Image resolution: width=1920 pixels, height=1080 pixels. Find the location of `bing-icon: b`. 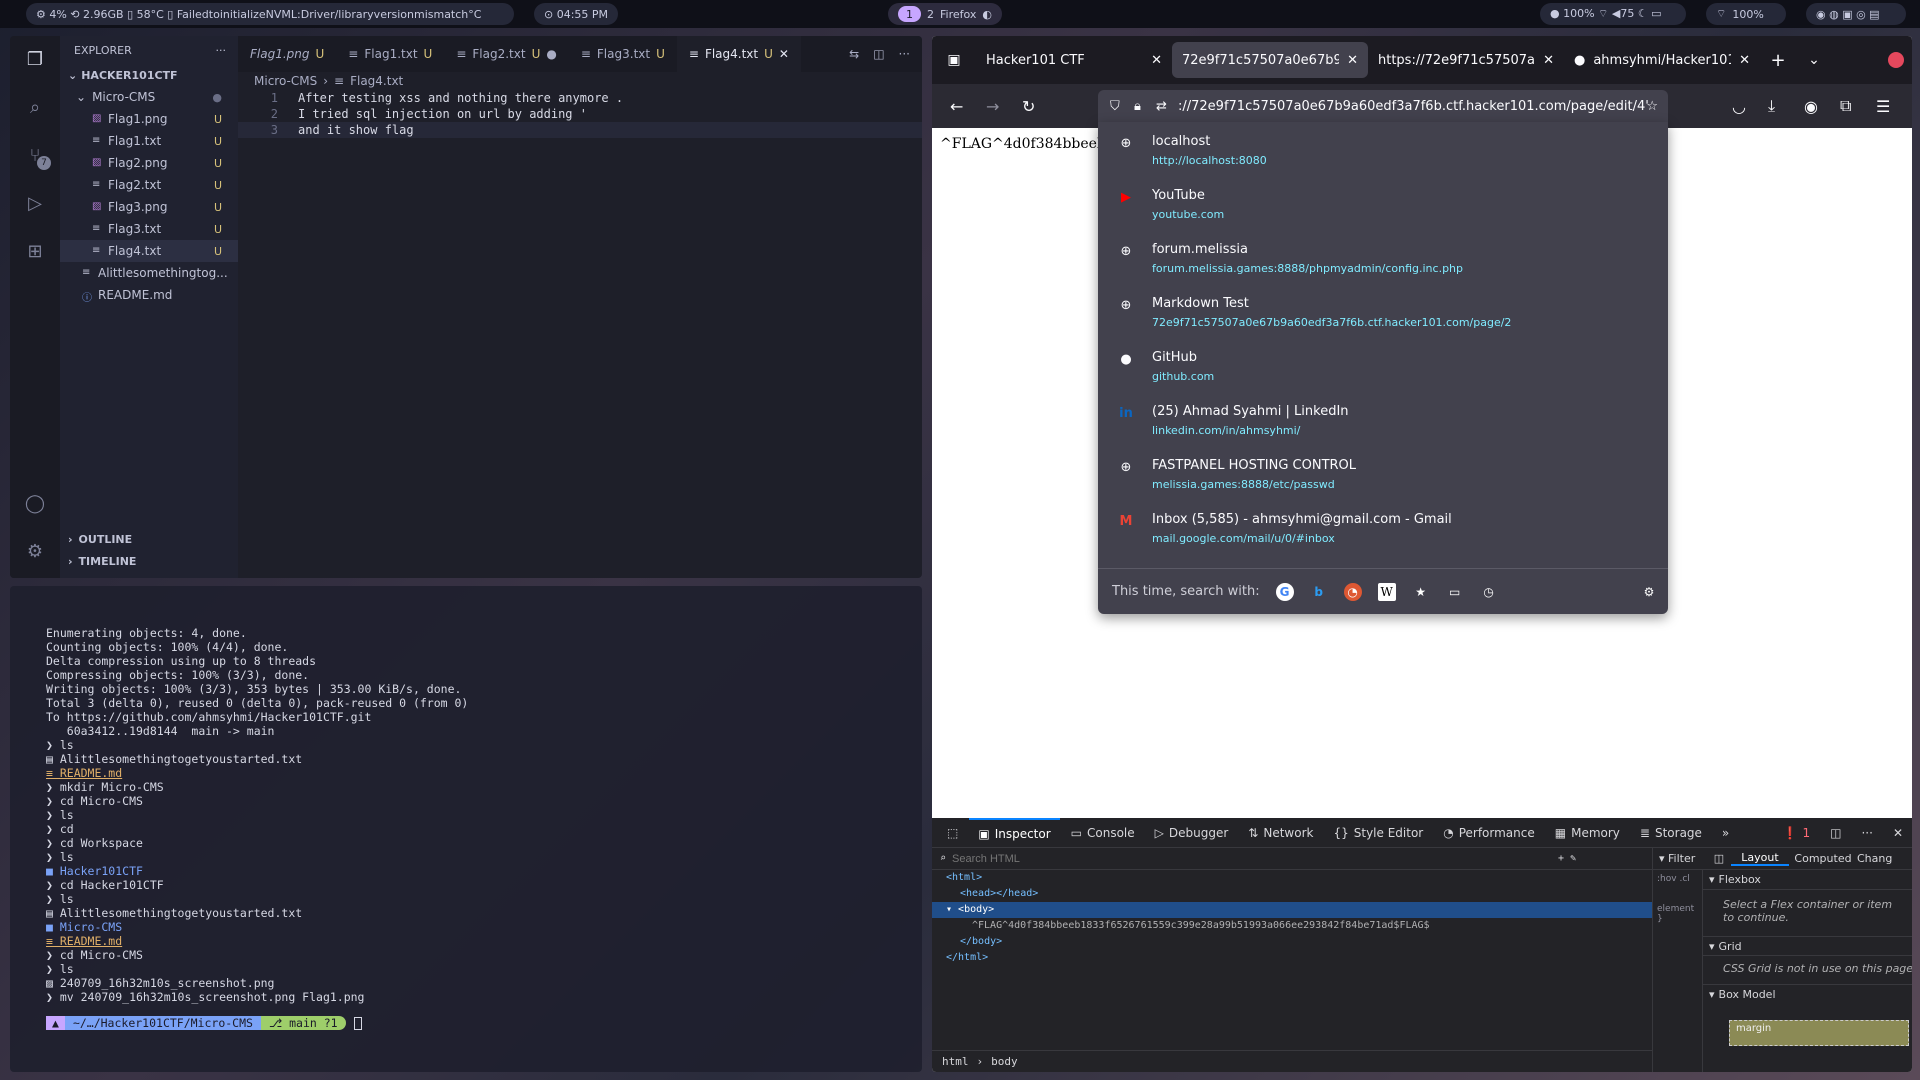

bing-icon: b is located at coordinates (1319, 592).